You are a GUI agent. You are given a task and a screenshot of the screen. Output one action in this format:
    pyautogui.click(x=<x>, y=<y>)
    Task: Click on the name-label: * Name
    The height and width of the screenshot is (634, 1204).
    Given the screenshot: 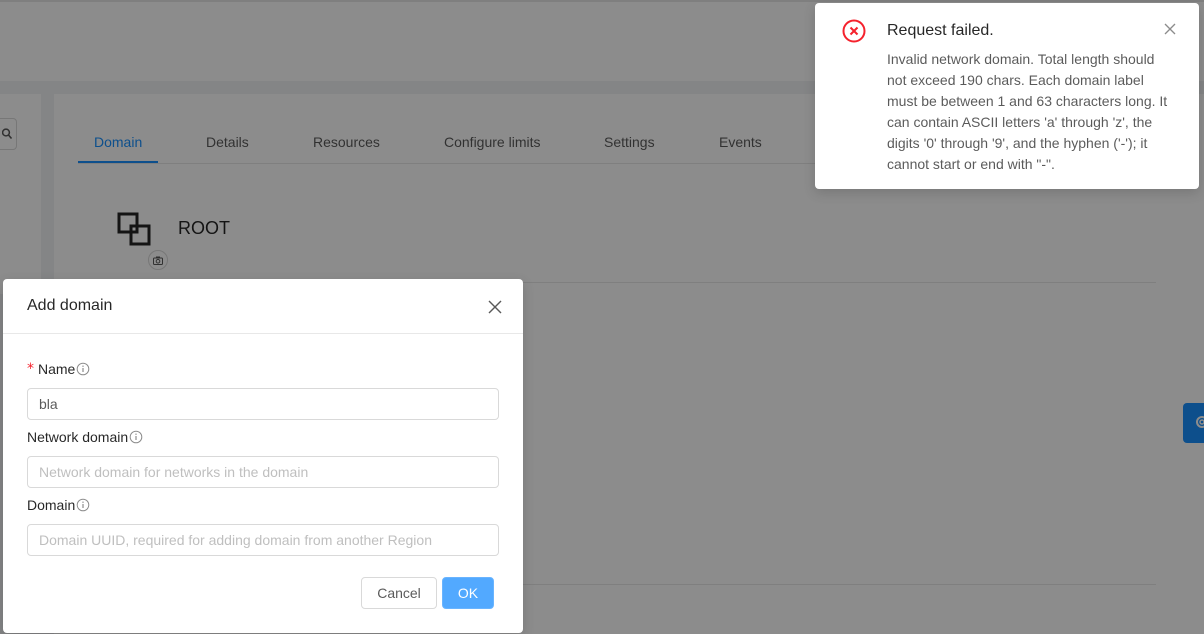 What is the action you would take?
    pyautogui.click(x=58, y=369)
    